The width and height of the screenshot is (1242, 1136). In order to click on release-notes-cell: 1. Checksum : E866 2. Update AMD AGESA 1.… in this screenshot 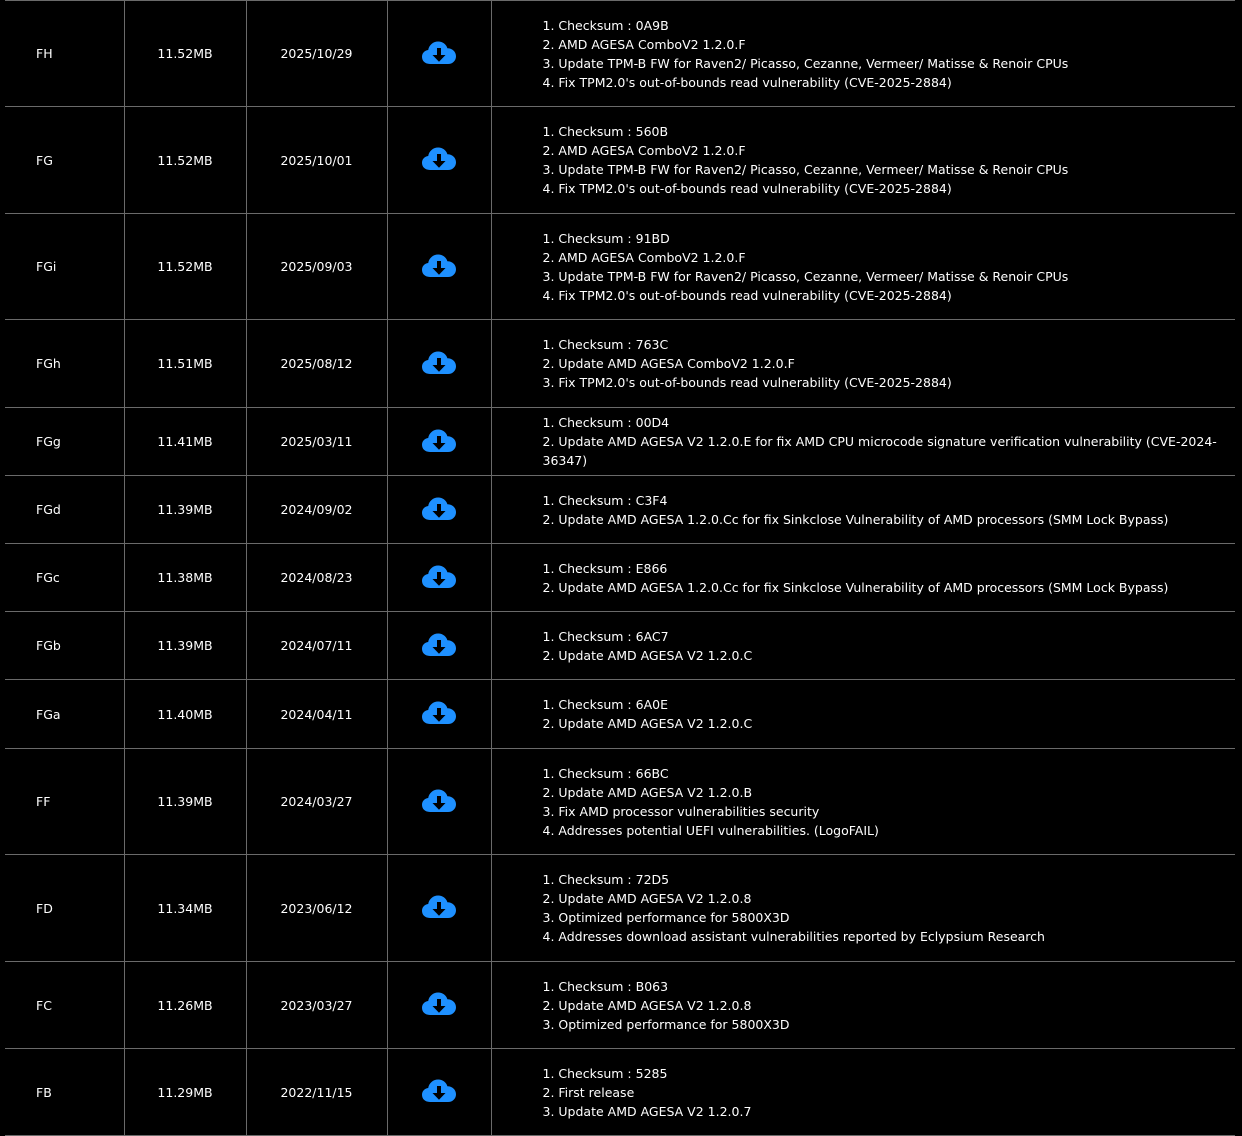, I will do `click(863, 577)`.